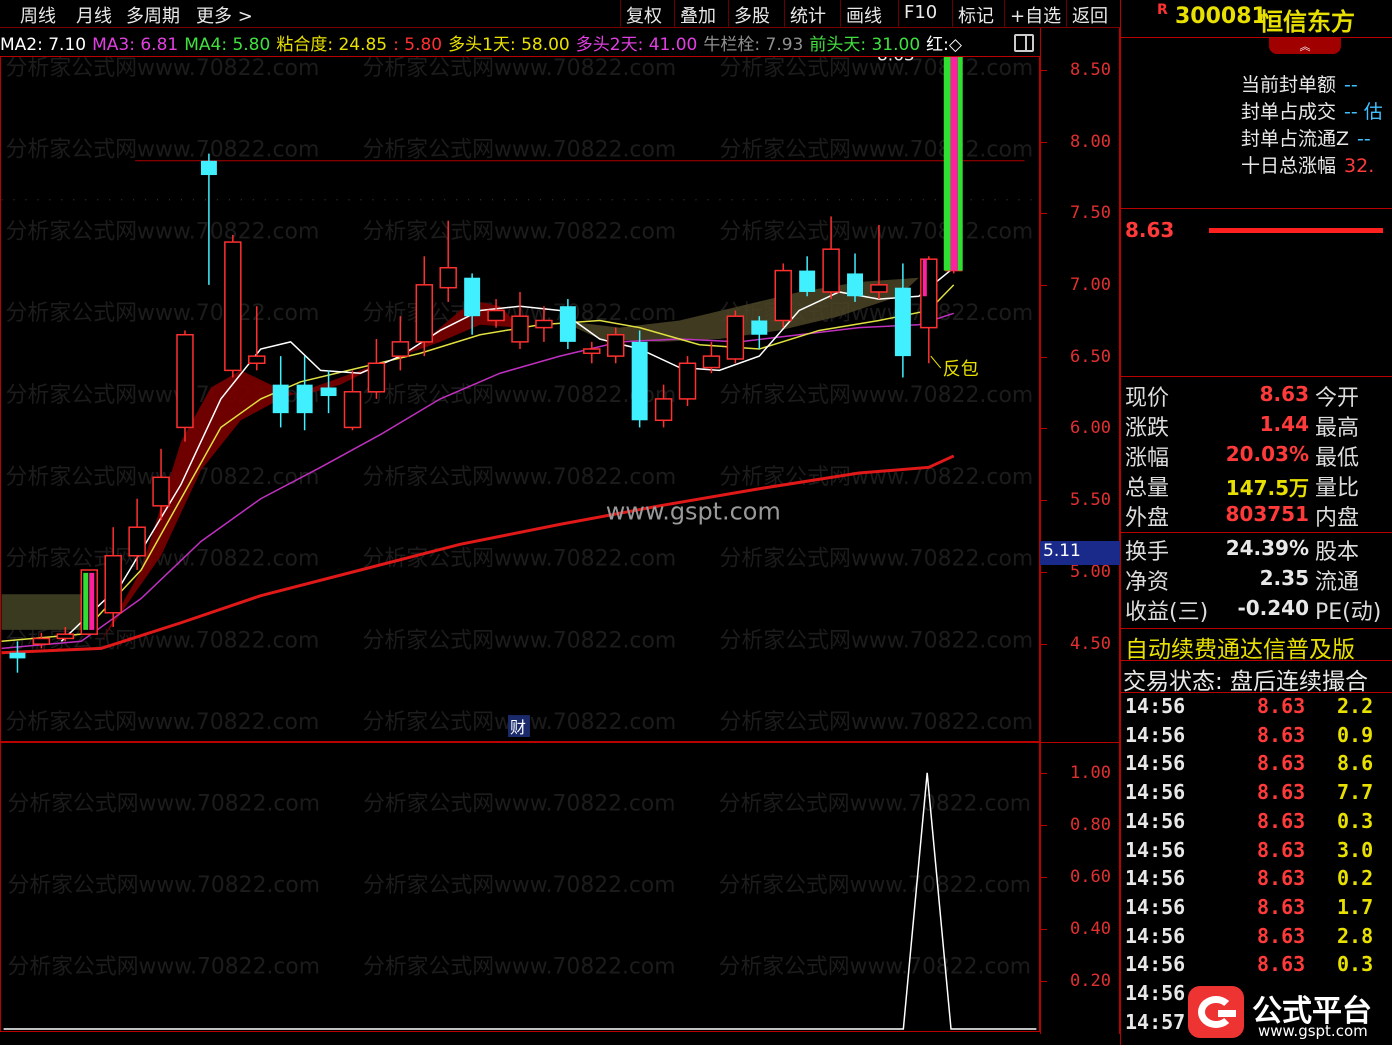 This screenshot has height=1045, width=1392. I want to click on quote-value: 20.03%, so click(1267, 454).